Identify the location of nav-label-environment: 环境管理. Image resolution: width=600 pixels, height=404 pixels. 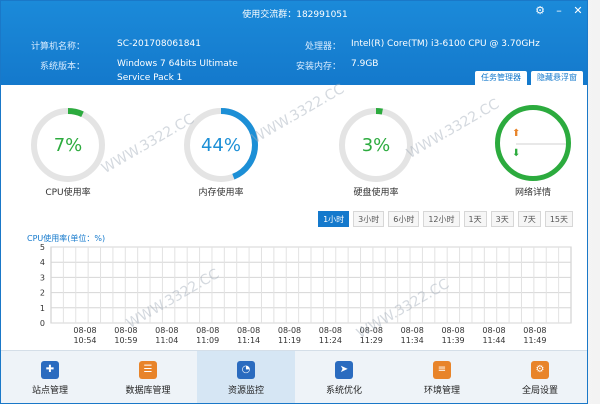
(441, 390).